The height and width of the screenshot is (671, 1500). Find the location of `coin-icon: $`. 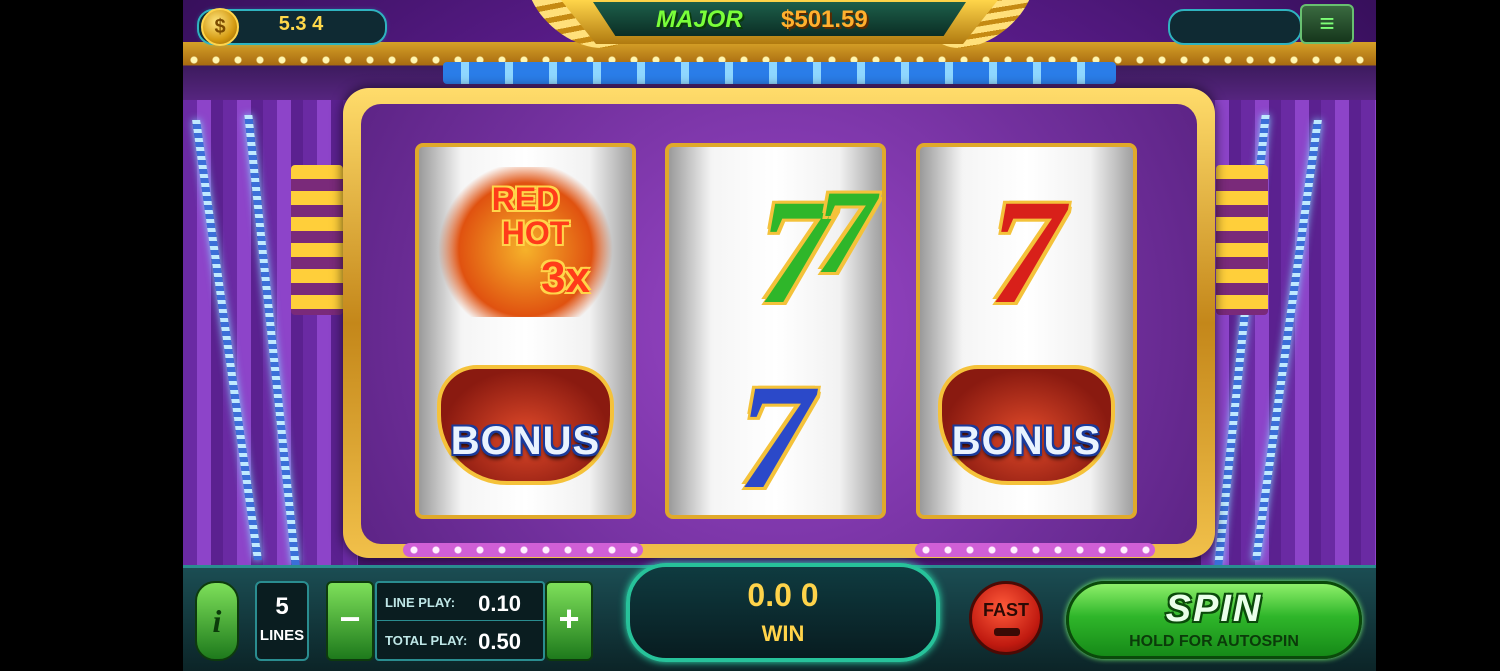

coin-icon: $ is located at coordinates (220, 27).